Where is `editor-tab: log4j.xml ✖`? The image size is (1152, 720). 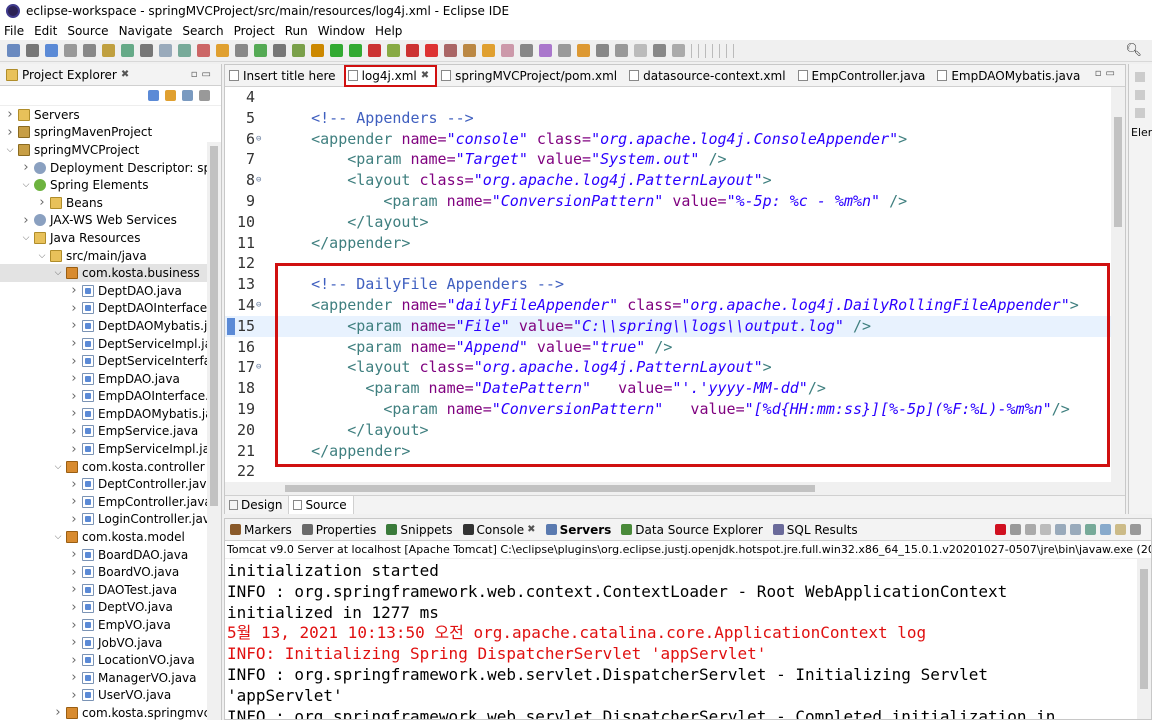 editor-tab: log4j.xml ✖ is located at coordinates (390, 75).